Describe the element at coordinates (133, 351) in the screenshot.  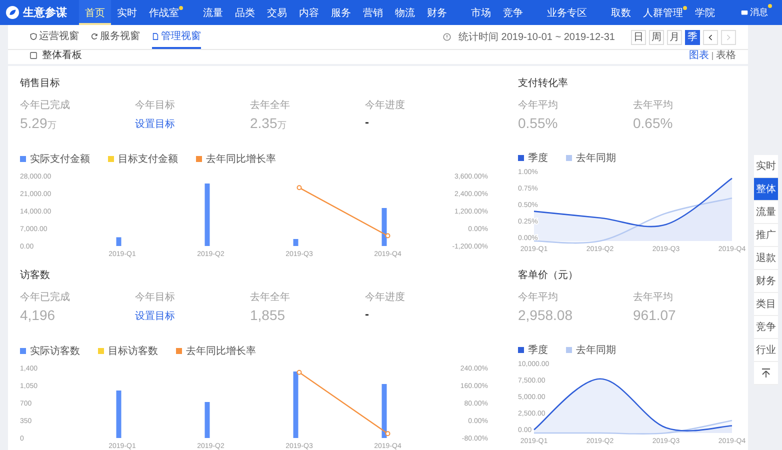
I see `legend-label: 目标访客数` at that location.